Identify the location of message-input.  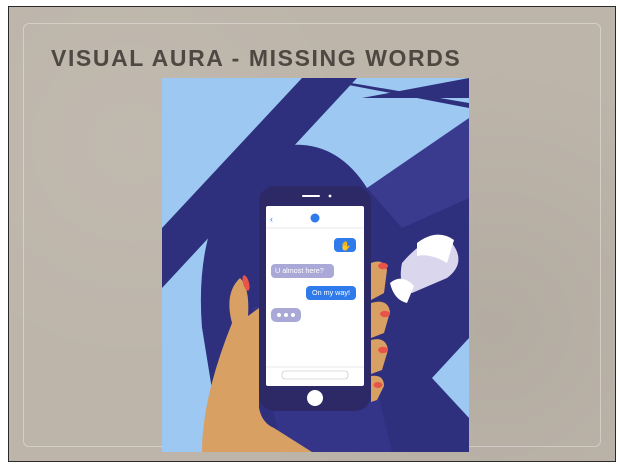
(315, 375).